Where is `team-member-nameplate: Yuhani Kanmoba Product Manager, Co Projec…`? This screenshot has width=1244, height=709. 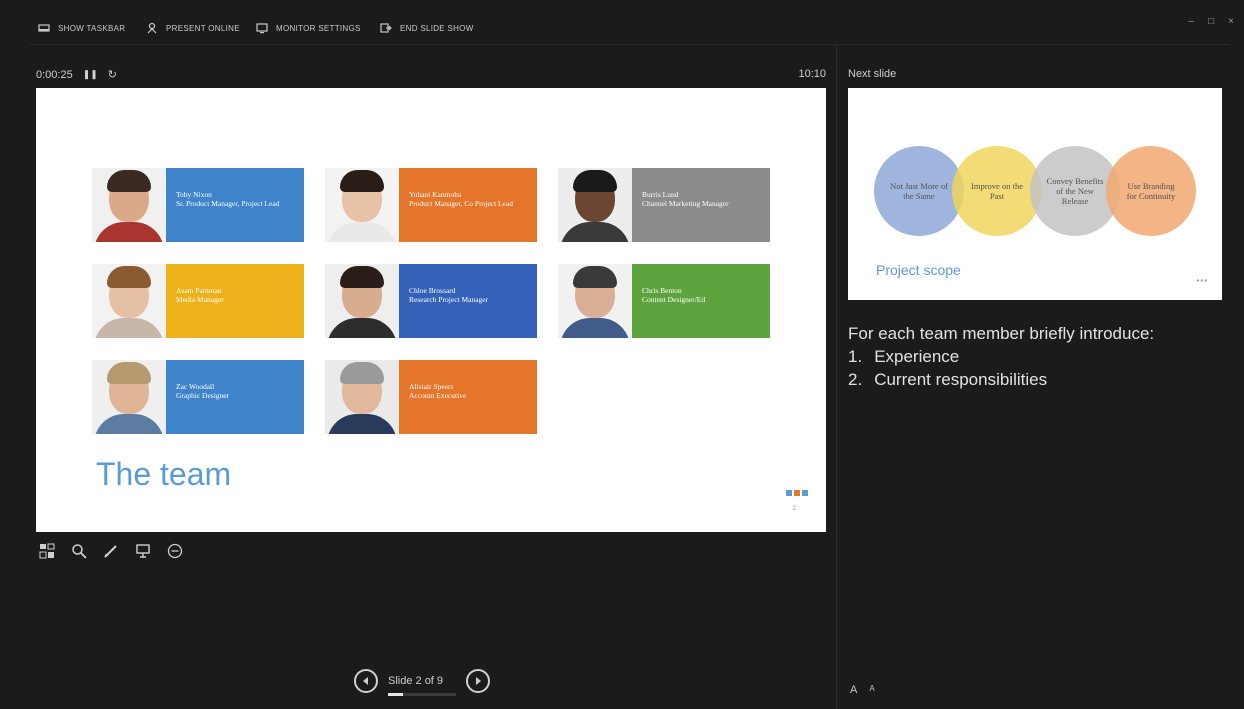 team-member-nameplate: Yuhani Kanmoba Product Manager, Co Projec… is located at coordinates (468, 205).